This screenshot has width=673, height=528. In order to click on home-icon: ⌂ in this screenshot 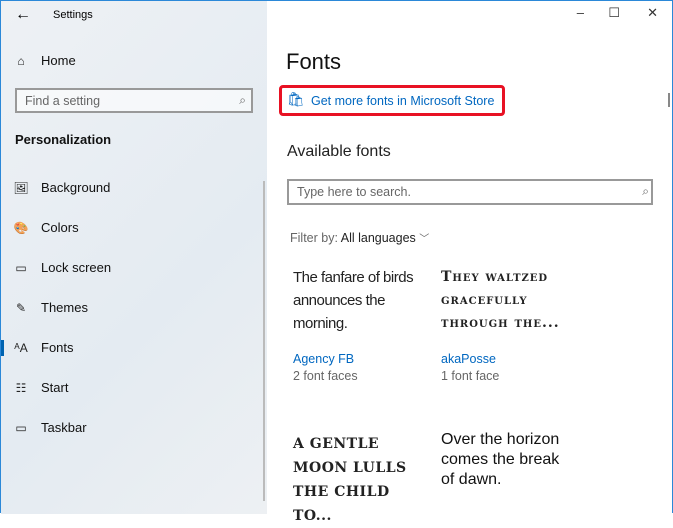, I will do `click(21, 60)`.